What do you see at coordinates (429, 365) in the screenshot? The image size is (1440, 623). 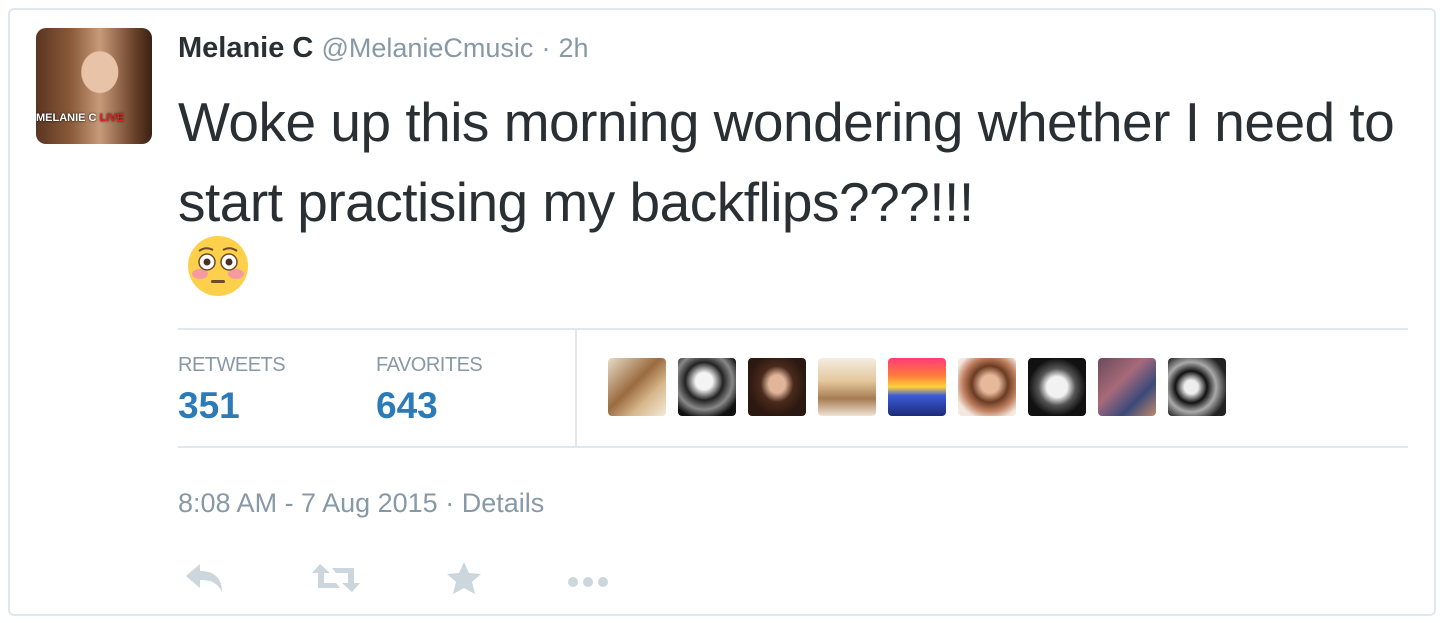 I see `favorites-label: FAVORITES` at bounding box center [429, 365].